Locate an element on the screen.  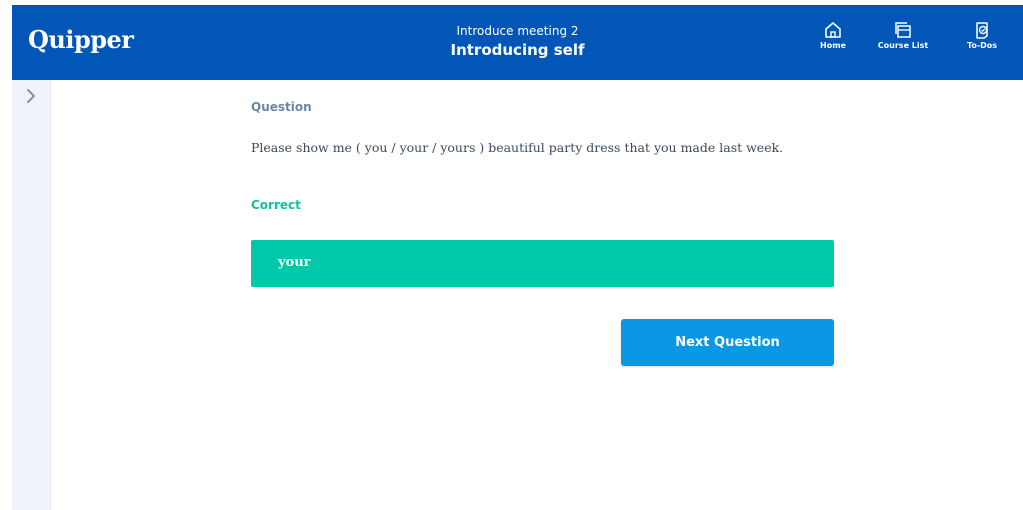
nav-course-list: Course List is located at coordinates (903, 35).